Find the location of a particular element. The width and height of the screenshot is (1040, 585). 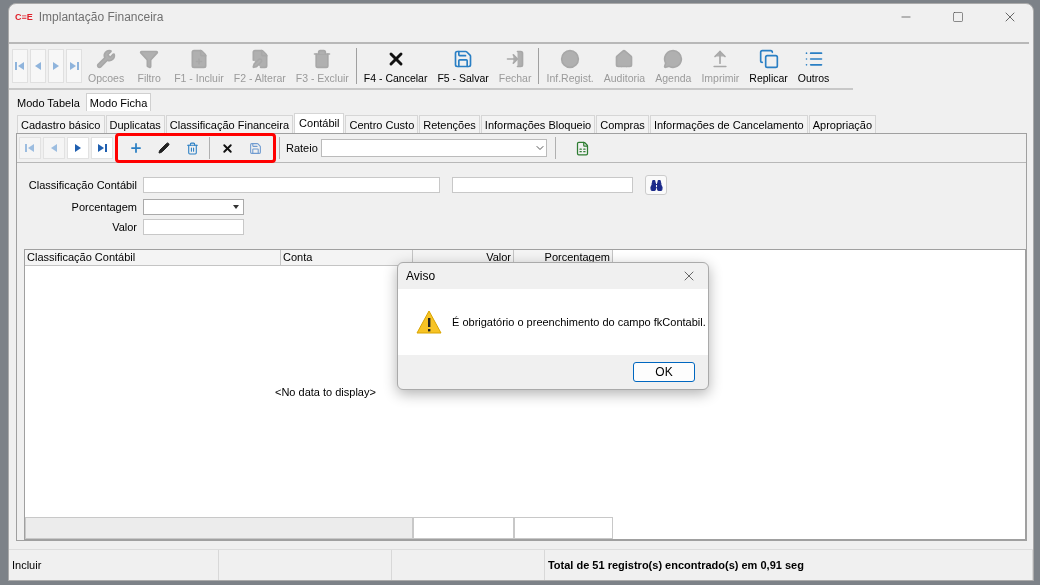

toolbar-button: F5 - Salvar is located at coordinates (463, 66).